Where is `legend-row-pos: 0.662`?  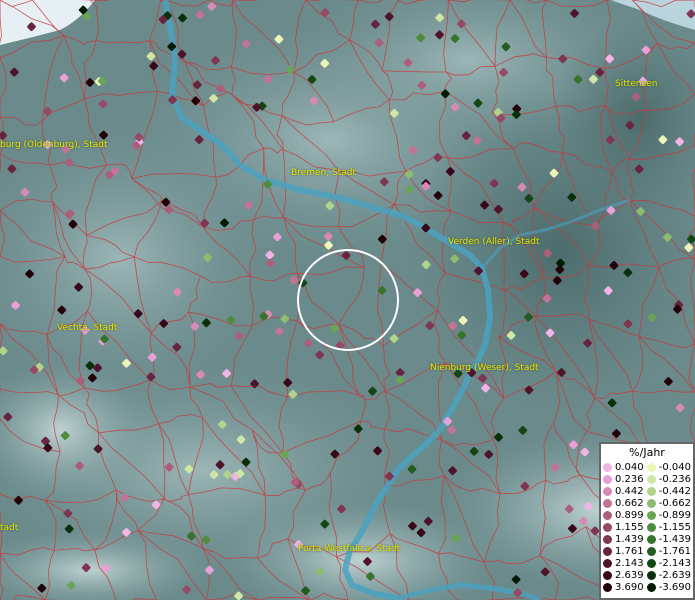
legend-row-pos: 0.662 is located at coordinates (623, 503).